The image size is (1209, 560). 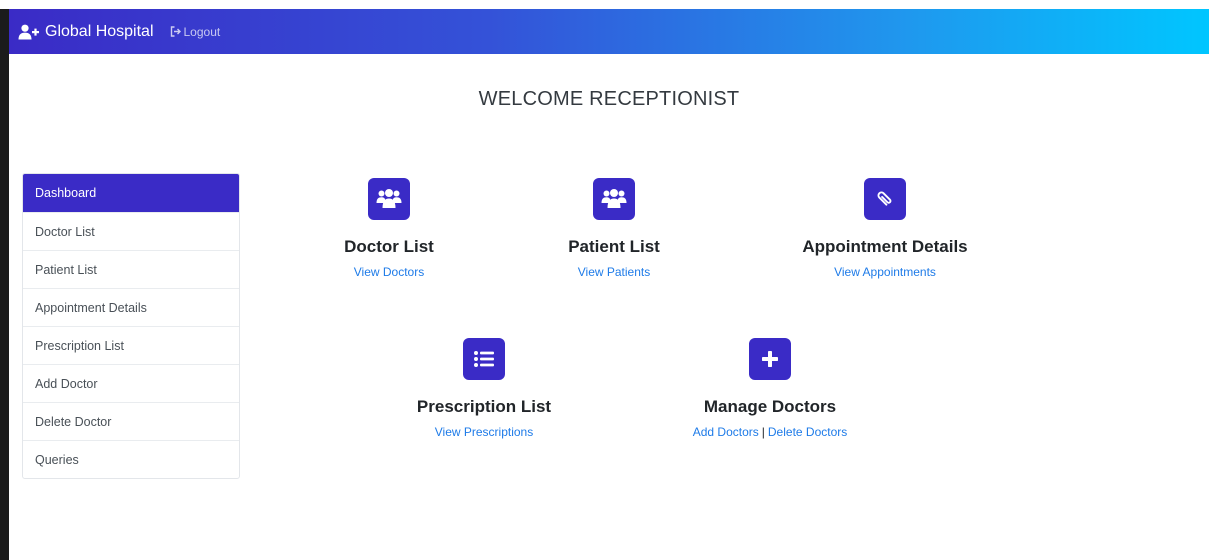 I want to click on manage-doctors-links: Add Doctors | Delete Doctors, so click(x=770, y=432).